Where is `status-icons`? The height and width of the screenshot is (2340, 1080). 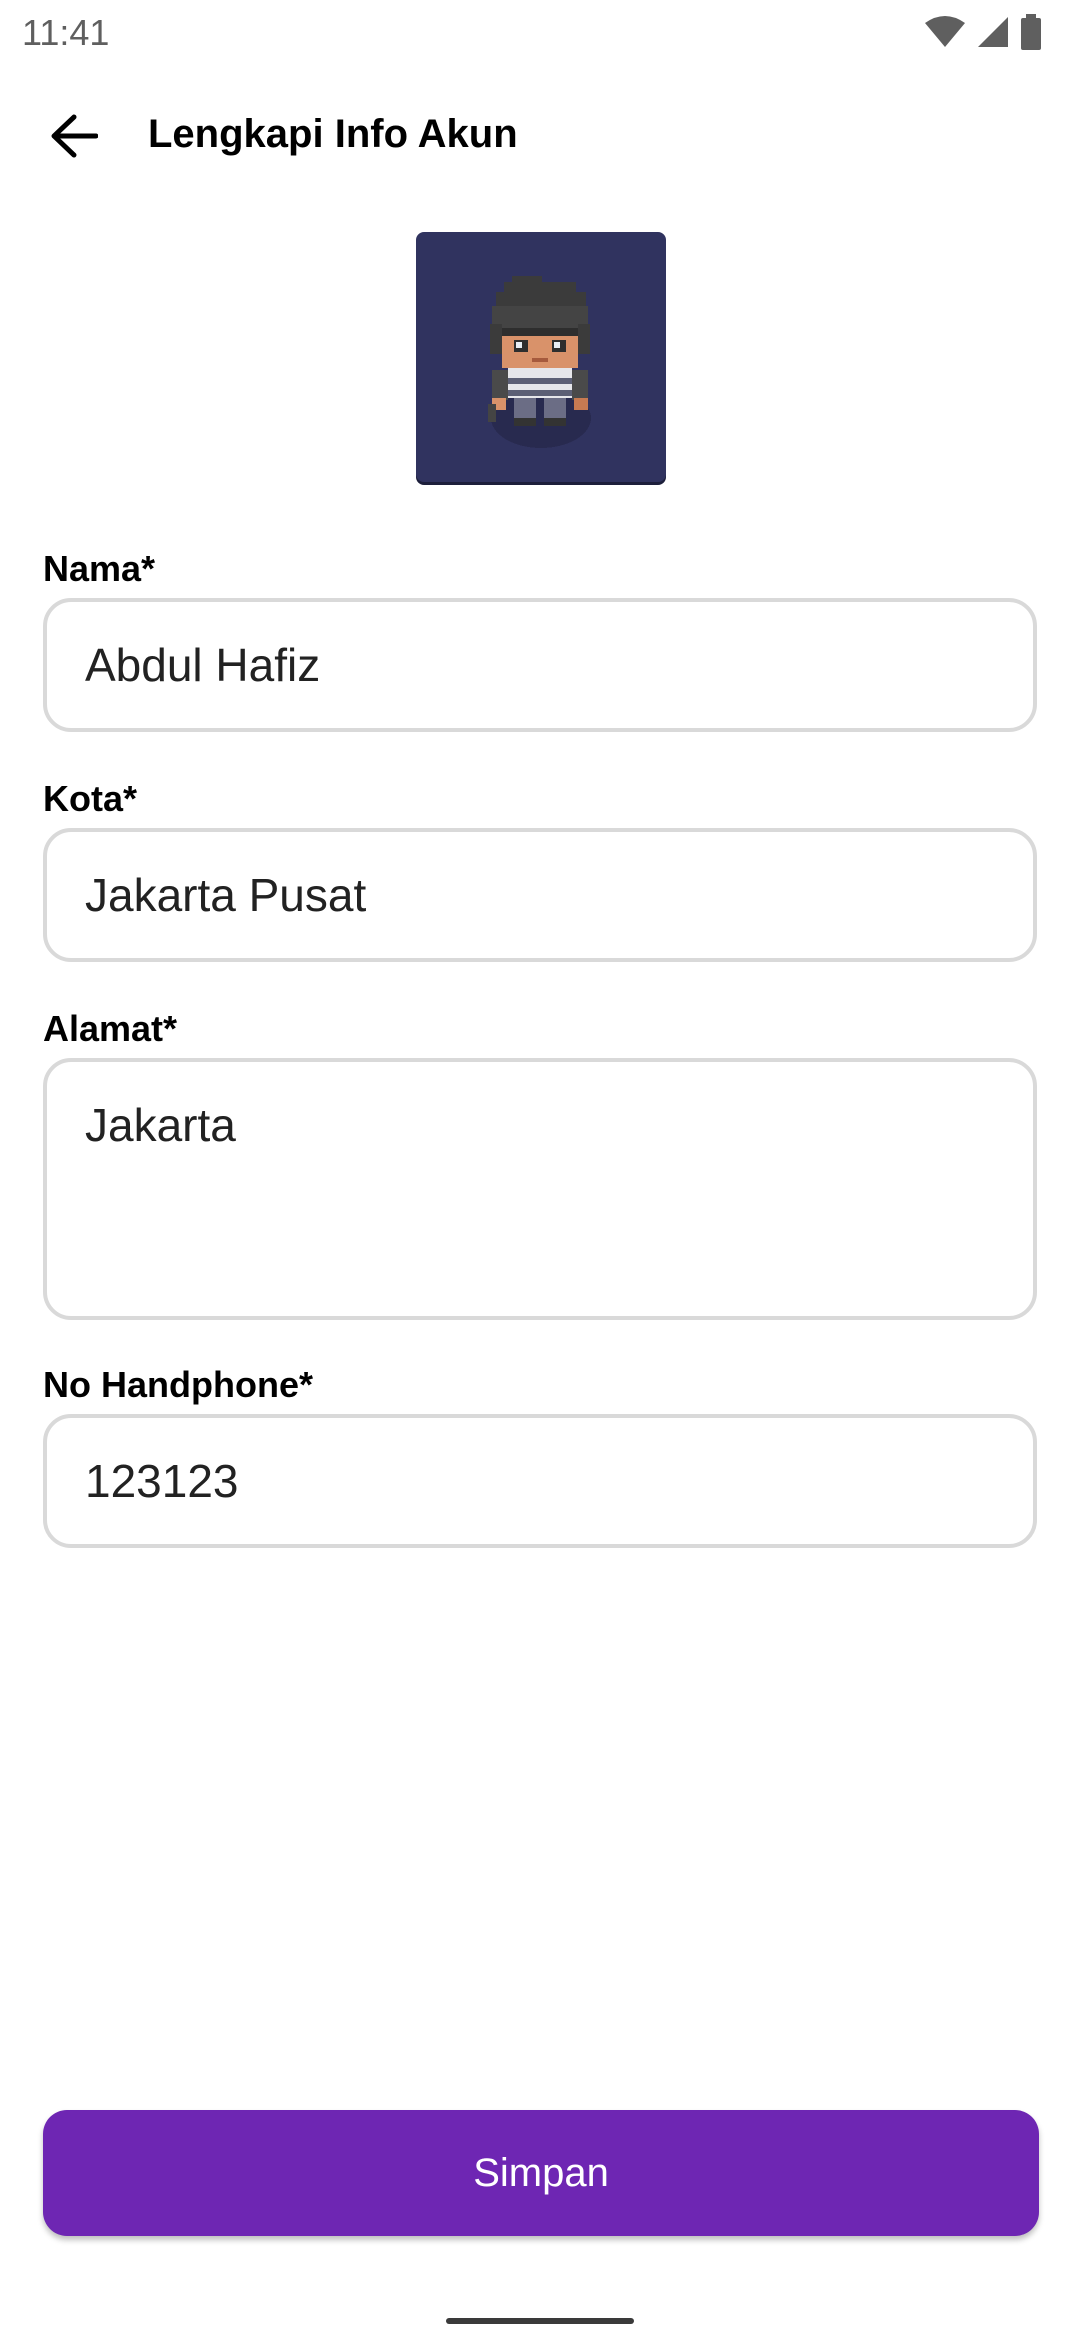
status-icons is located at coordinates (983, 32).